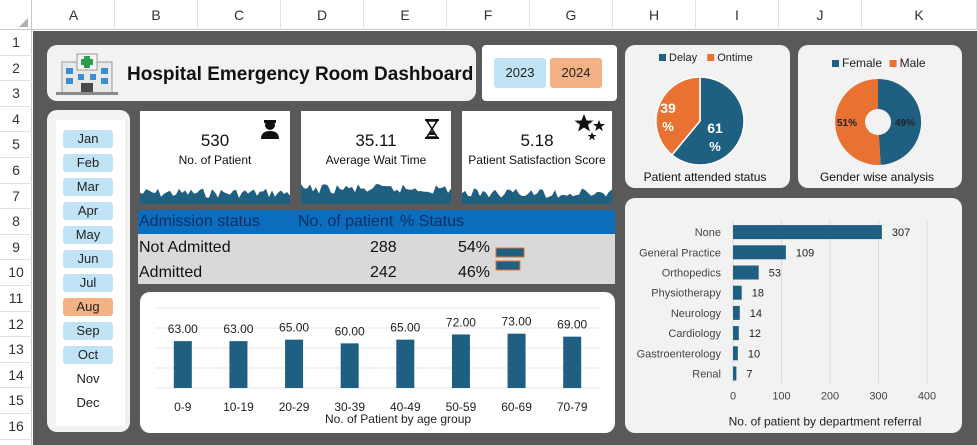 This screenshot has width=977, height=445. What do you see at coordinates (16, 94) in the screenshot?
I see `row-header: 3` at bounding box center [16, 94].